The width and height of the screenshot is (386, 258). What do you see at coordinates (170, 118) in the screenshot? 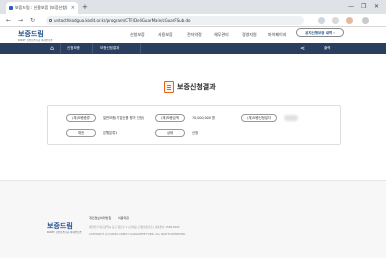
I see `guarantee-amount-label: (재)보증금액` at bounding box center [170, 118].